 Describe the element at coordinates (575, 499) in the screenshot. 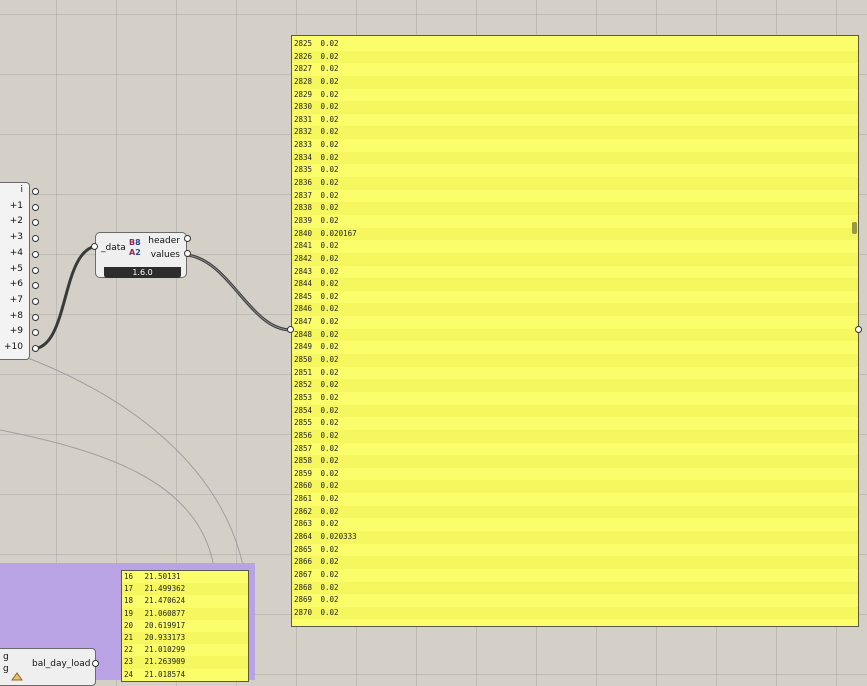

I see `panel-row: 2861 0.02` at that location.